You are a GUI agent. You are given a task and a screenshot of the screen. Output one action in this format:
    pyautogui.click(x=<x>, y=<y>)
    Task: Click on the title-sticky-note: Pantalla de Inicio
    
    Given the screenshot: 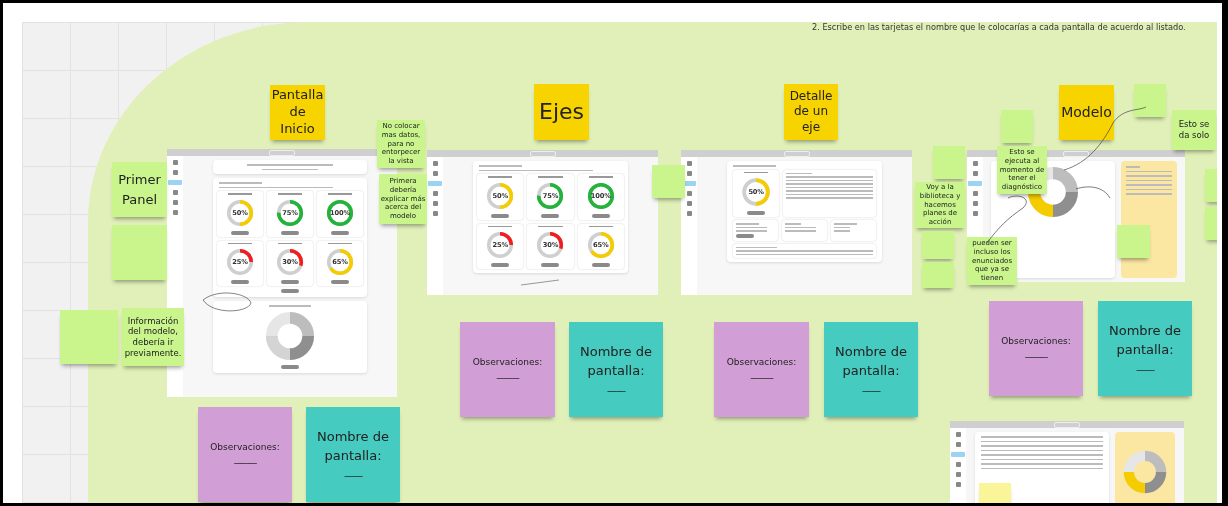 What is the action you would take?
    pyautogui.click(x=297, y=112)
    